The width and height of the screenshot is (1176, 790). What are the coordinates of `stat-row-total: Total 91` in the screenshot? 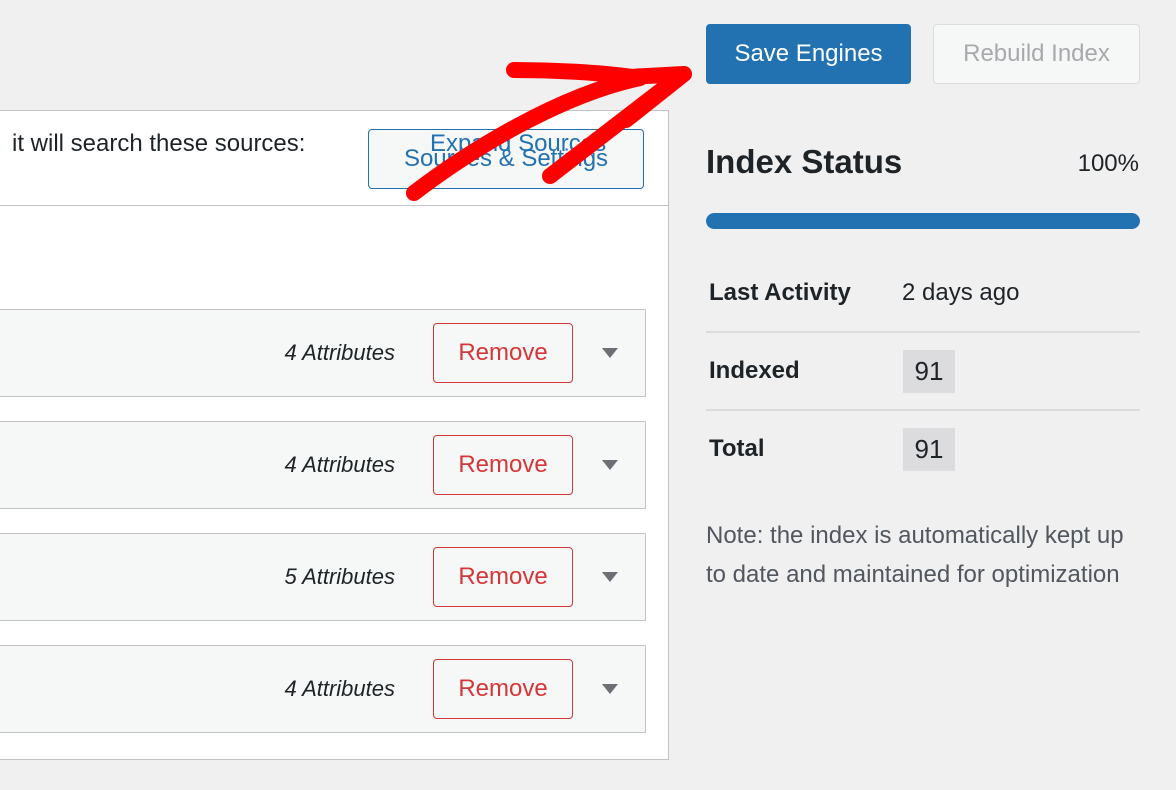 It's located at (923, 450).